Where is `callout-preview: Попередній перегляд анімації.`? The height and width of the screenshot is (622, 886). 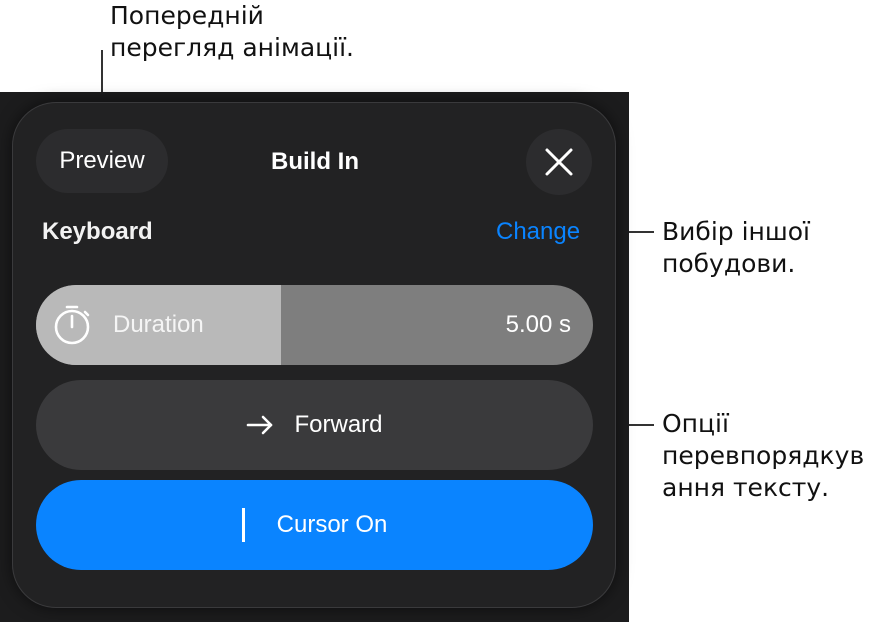 callout-preview: Попередній перегляд анімації. is located at coordinates (232, 32).